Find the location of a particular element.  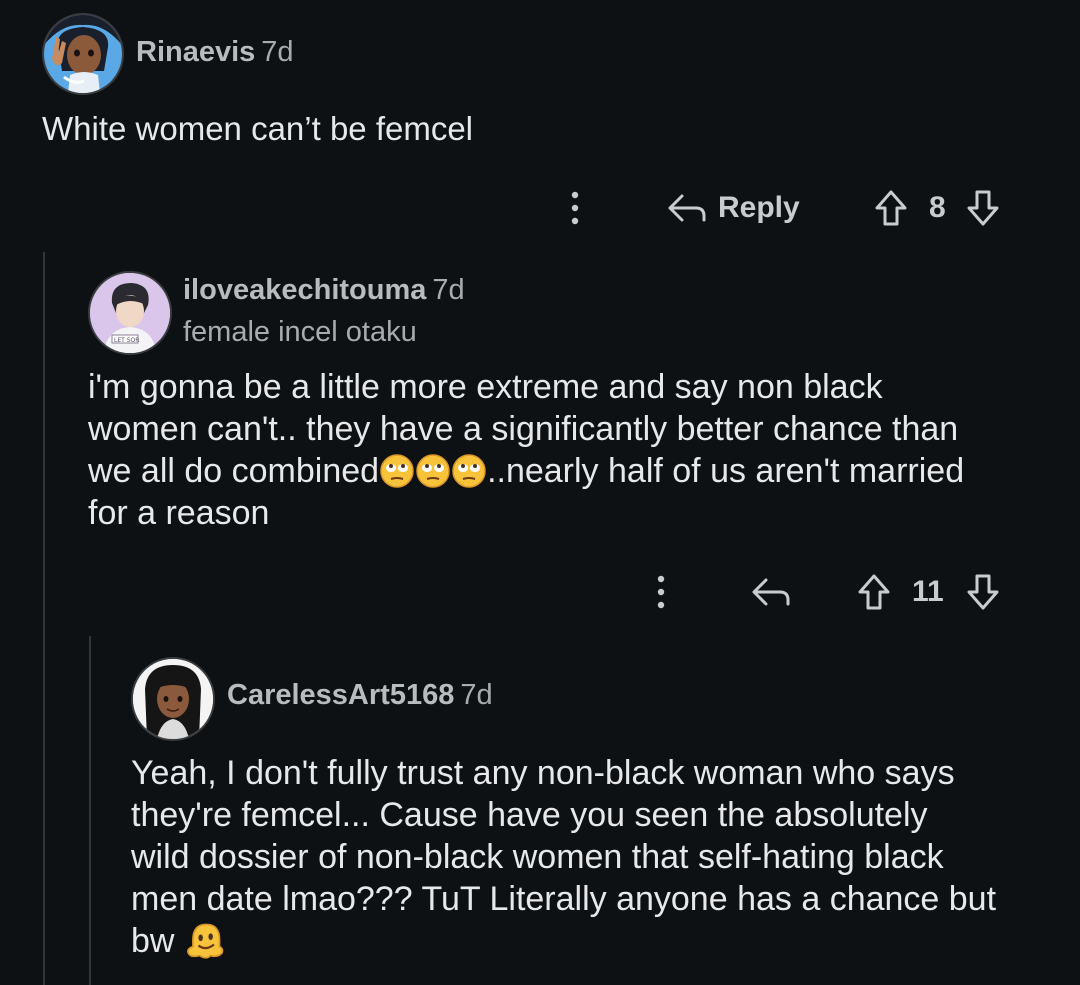

comment-actions: 11 is located at coordinates (830, 592).